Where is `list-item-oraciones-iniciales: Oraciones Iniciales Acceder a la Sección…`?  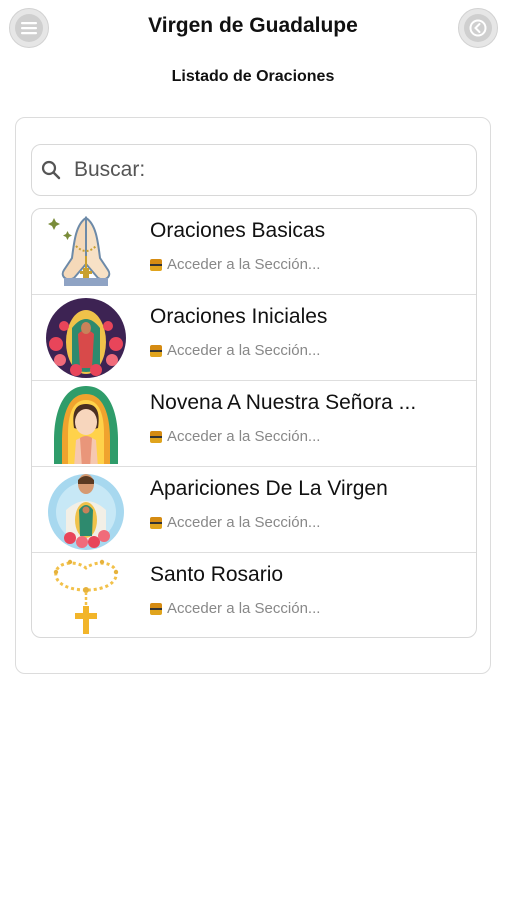
list-item-oraciones-iniciales: Oraciones Iniciales Acceder a la Sección… is located at coordinates (254, 338).